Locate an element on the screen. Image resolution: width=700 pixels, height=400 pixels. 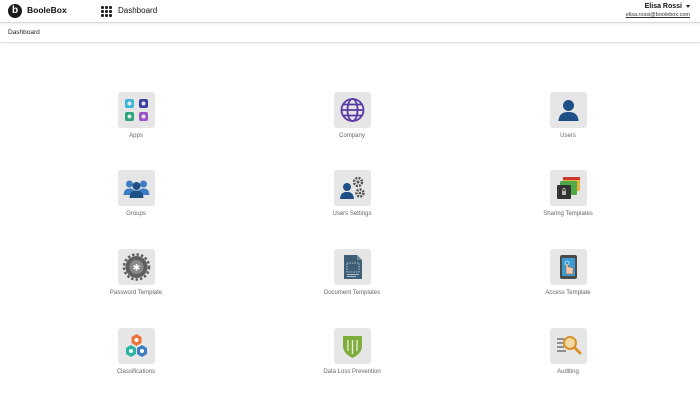
classifications-hex-icon is located at coordinates (136, 346).